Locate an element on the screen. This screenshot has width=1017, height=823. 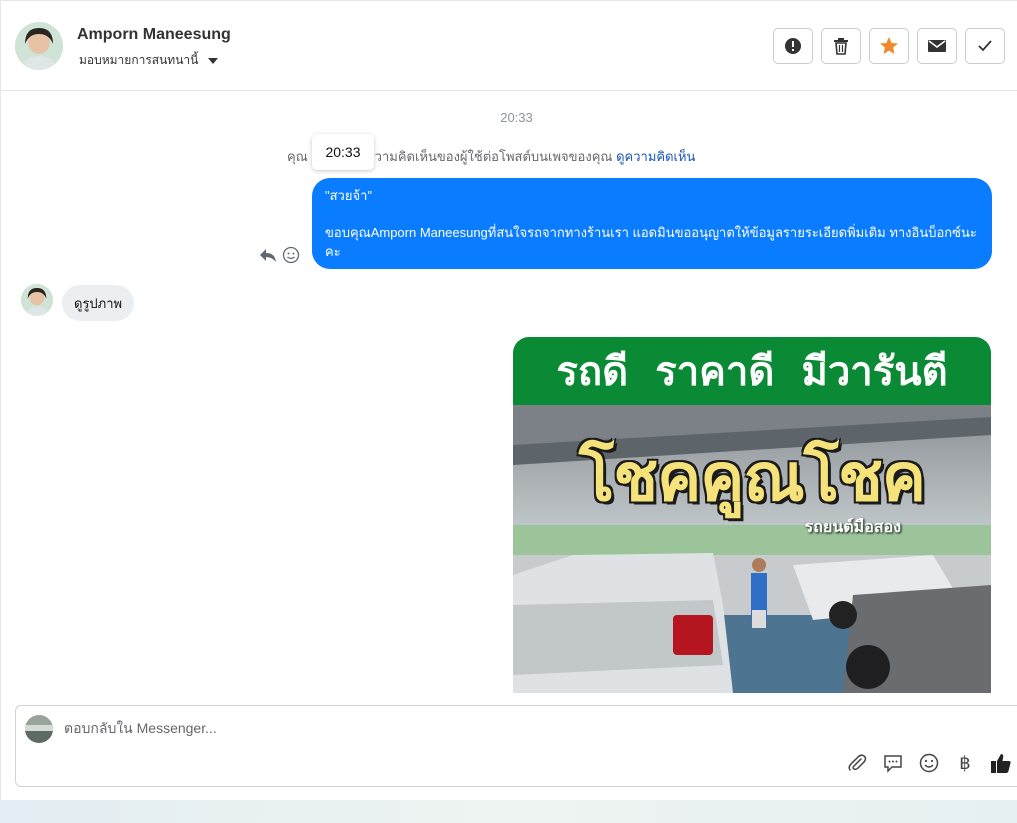
attach-file-button is located at coordinates (857, 763).